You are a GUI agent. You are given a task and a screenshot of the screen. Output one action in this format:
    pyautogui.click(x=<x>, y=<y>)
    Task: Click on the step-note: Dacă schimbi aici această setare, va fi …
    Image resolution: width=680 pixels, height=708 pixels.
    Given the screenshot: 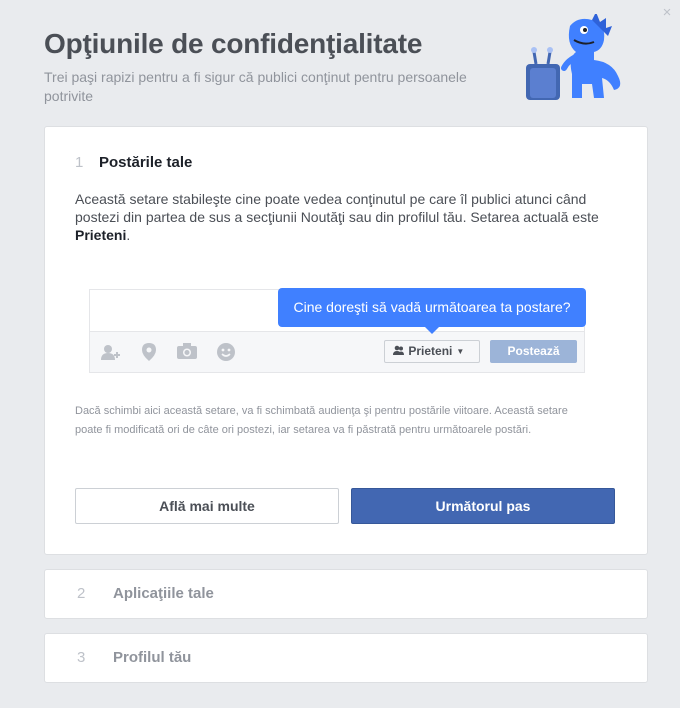 What is the action you would take?
    pyautogui.click(x=321, y=420)
    